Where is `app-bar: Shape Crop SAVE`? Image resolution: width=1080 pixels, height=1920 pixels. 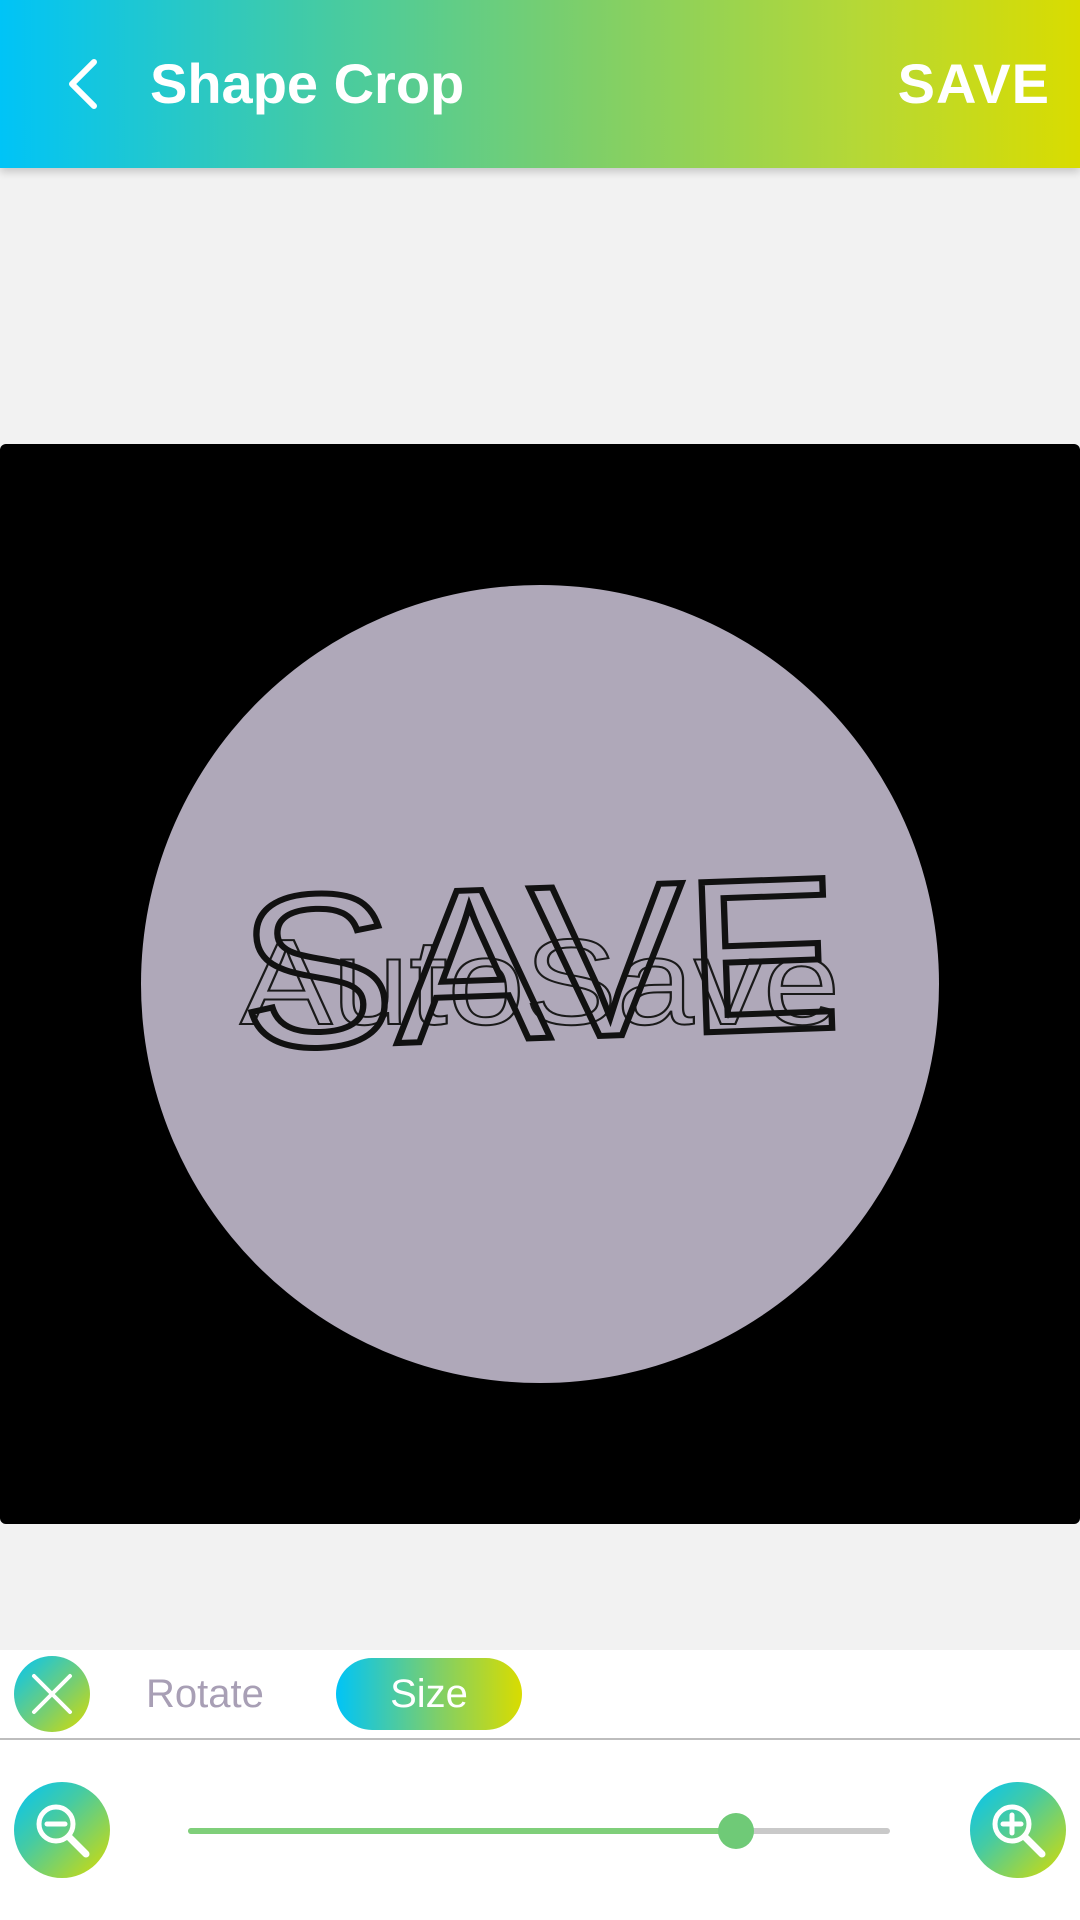
app-bar: Shape Crop SAVE is located at coordinates (540, 84).